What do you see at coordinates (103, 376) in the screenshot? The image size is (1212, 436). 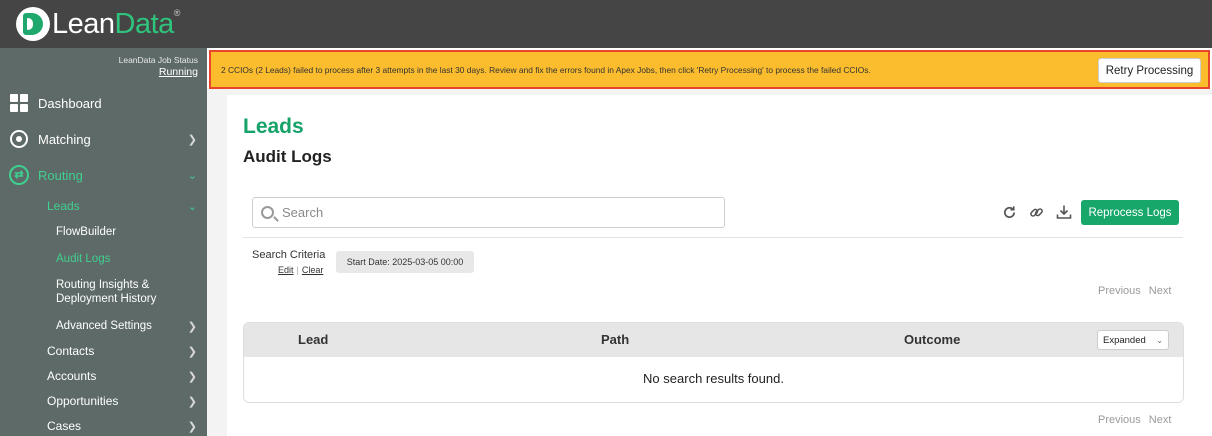 I see `sidebar-item-accounts: Accounts ❯` at bounding box center [103, 376].